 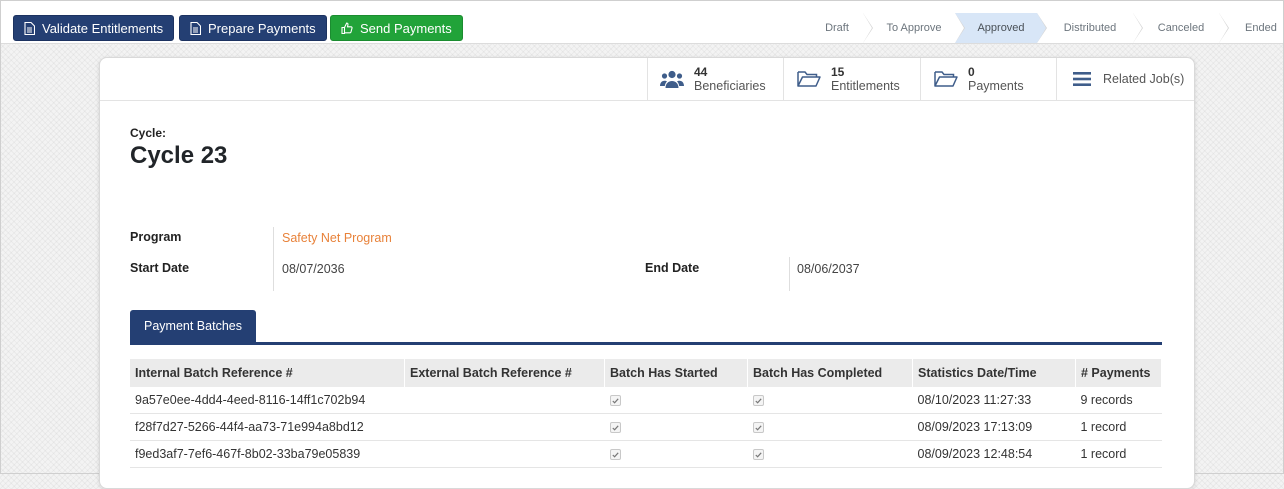 I want to click on beneficiaries-label: Beneficiaries, so click(x=730, y=85).